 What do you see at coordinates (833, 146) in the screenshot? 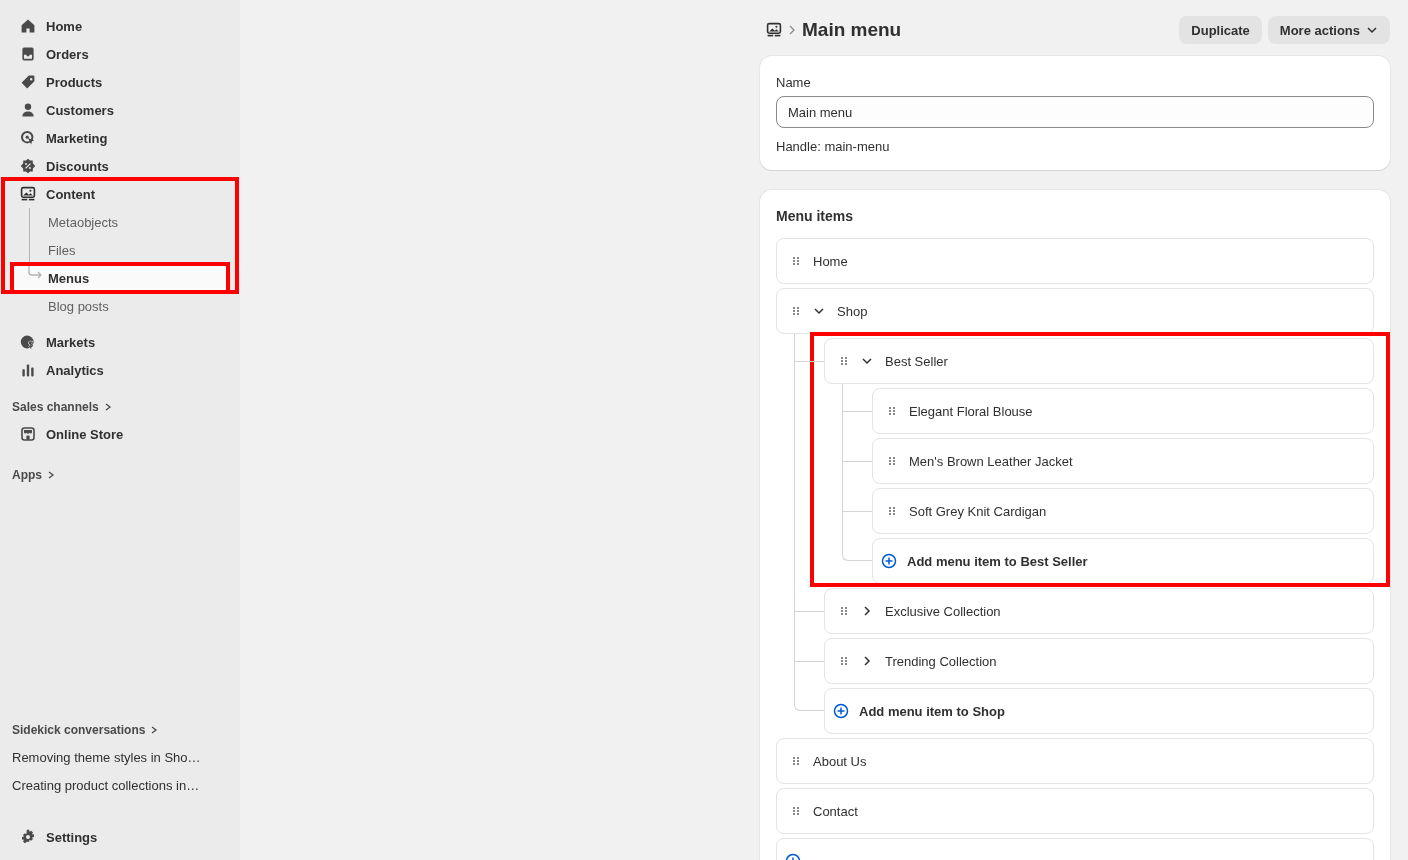
I see `handle-text: Handle: main-menu` at bounding box center [833, 146].